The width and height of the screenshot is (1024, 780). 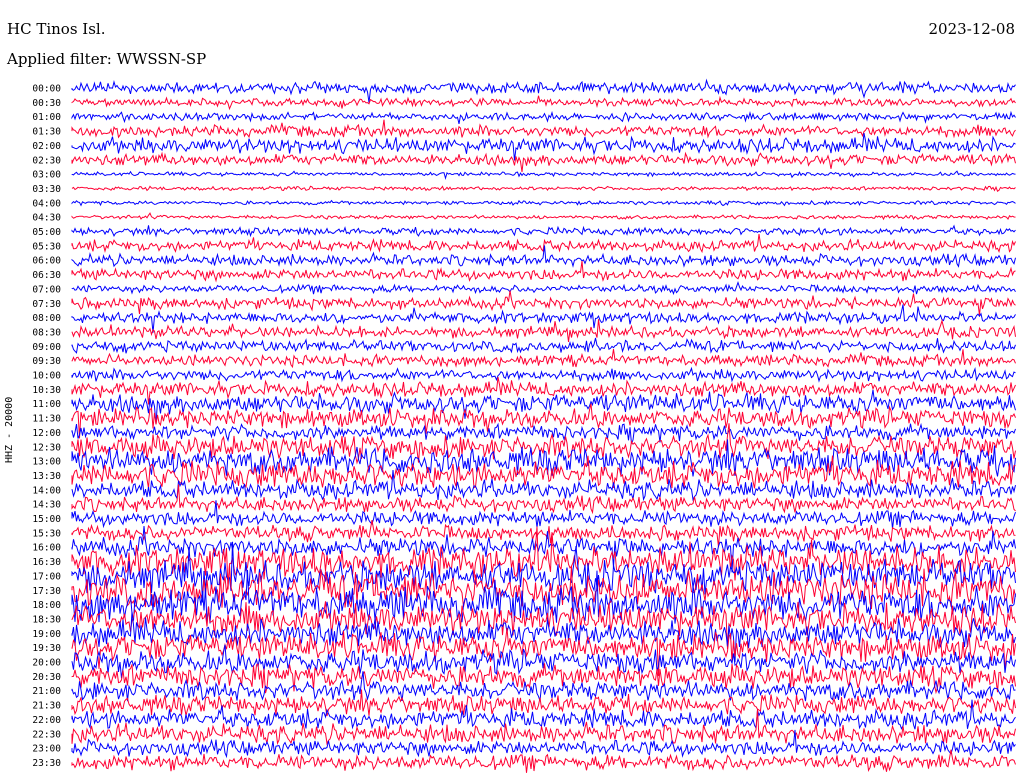 What do you see at coordinates (46, 160) in the screenshot?
I see `row-time-label: 02:30` at bounding box center [46, 160].